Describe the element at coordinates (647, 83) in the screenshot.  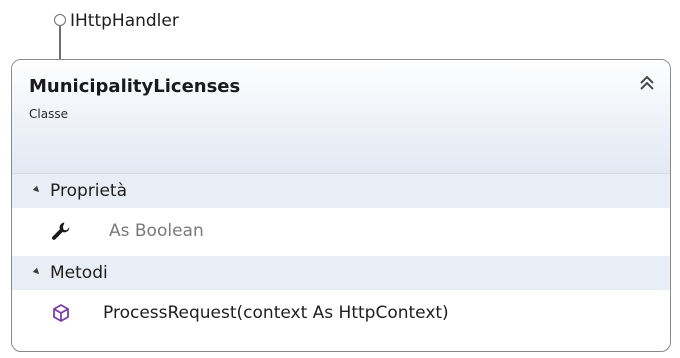
I see `double-chevron-up-icon` at that location.